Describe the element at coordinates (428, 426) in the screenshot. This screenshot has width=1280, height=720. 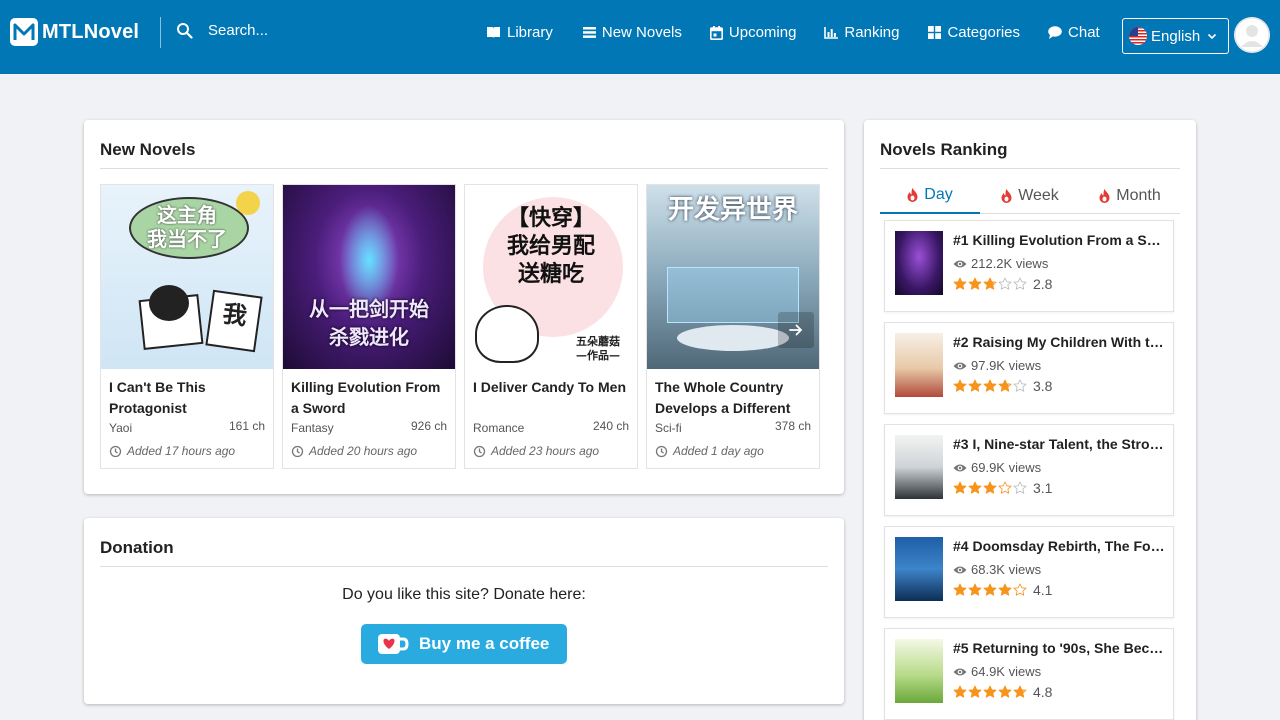
I see `novel-chapters: 926 ch` at that location.